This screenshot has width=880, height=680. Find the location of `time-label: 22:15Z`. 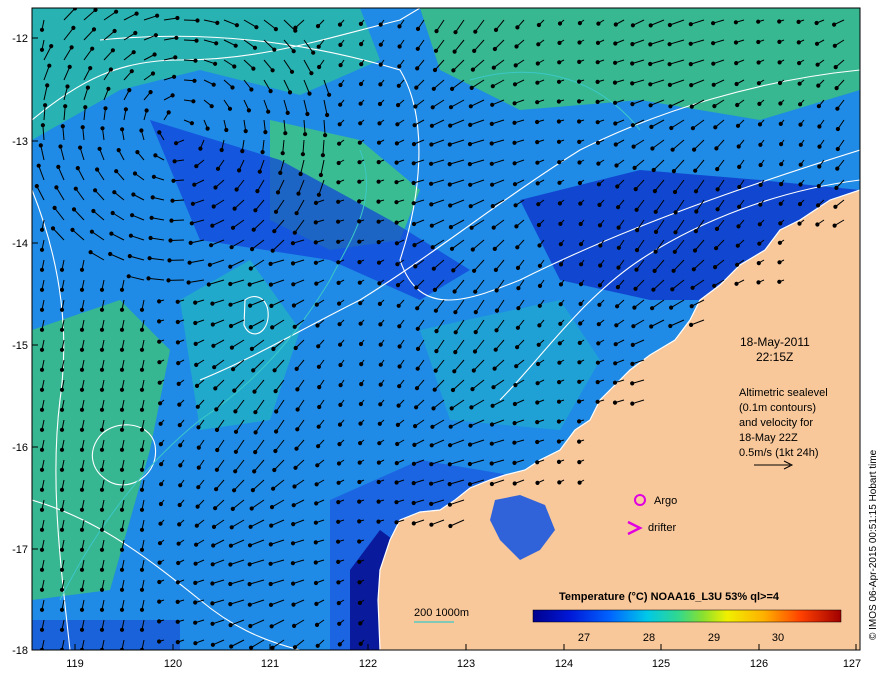

time-label: 22:15Z is located at coordinates (774, 357).